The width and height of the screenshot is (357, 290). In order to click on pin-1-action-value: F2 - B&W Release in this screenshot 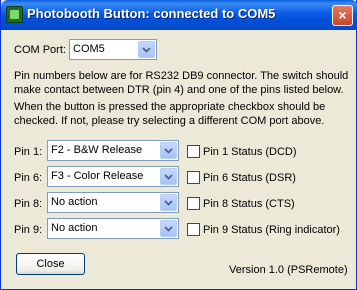, I will do `click(97, 150)`.